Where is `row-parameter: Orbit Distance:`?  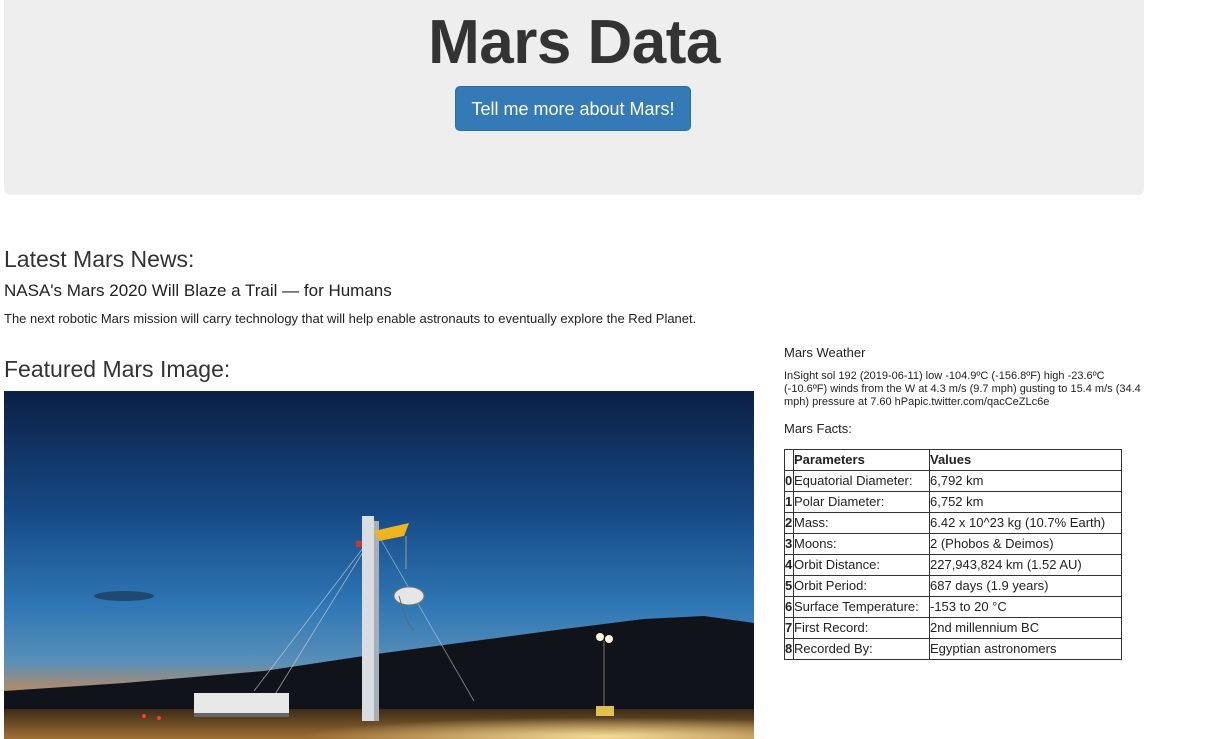 row-parameter: Orbit Distance: is located at coordinates (861, 565).